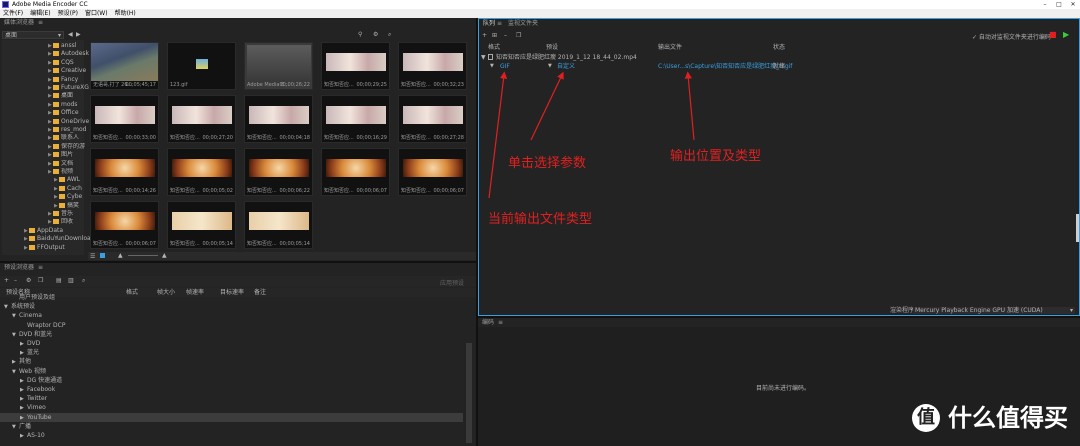  Describe the element at coordinates (926, 418) in the screenshot. I see `watermark-logo: 值` at that location.